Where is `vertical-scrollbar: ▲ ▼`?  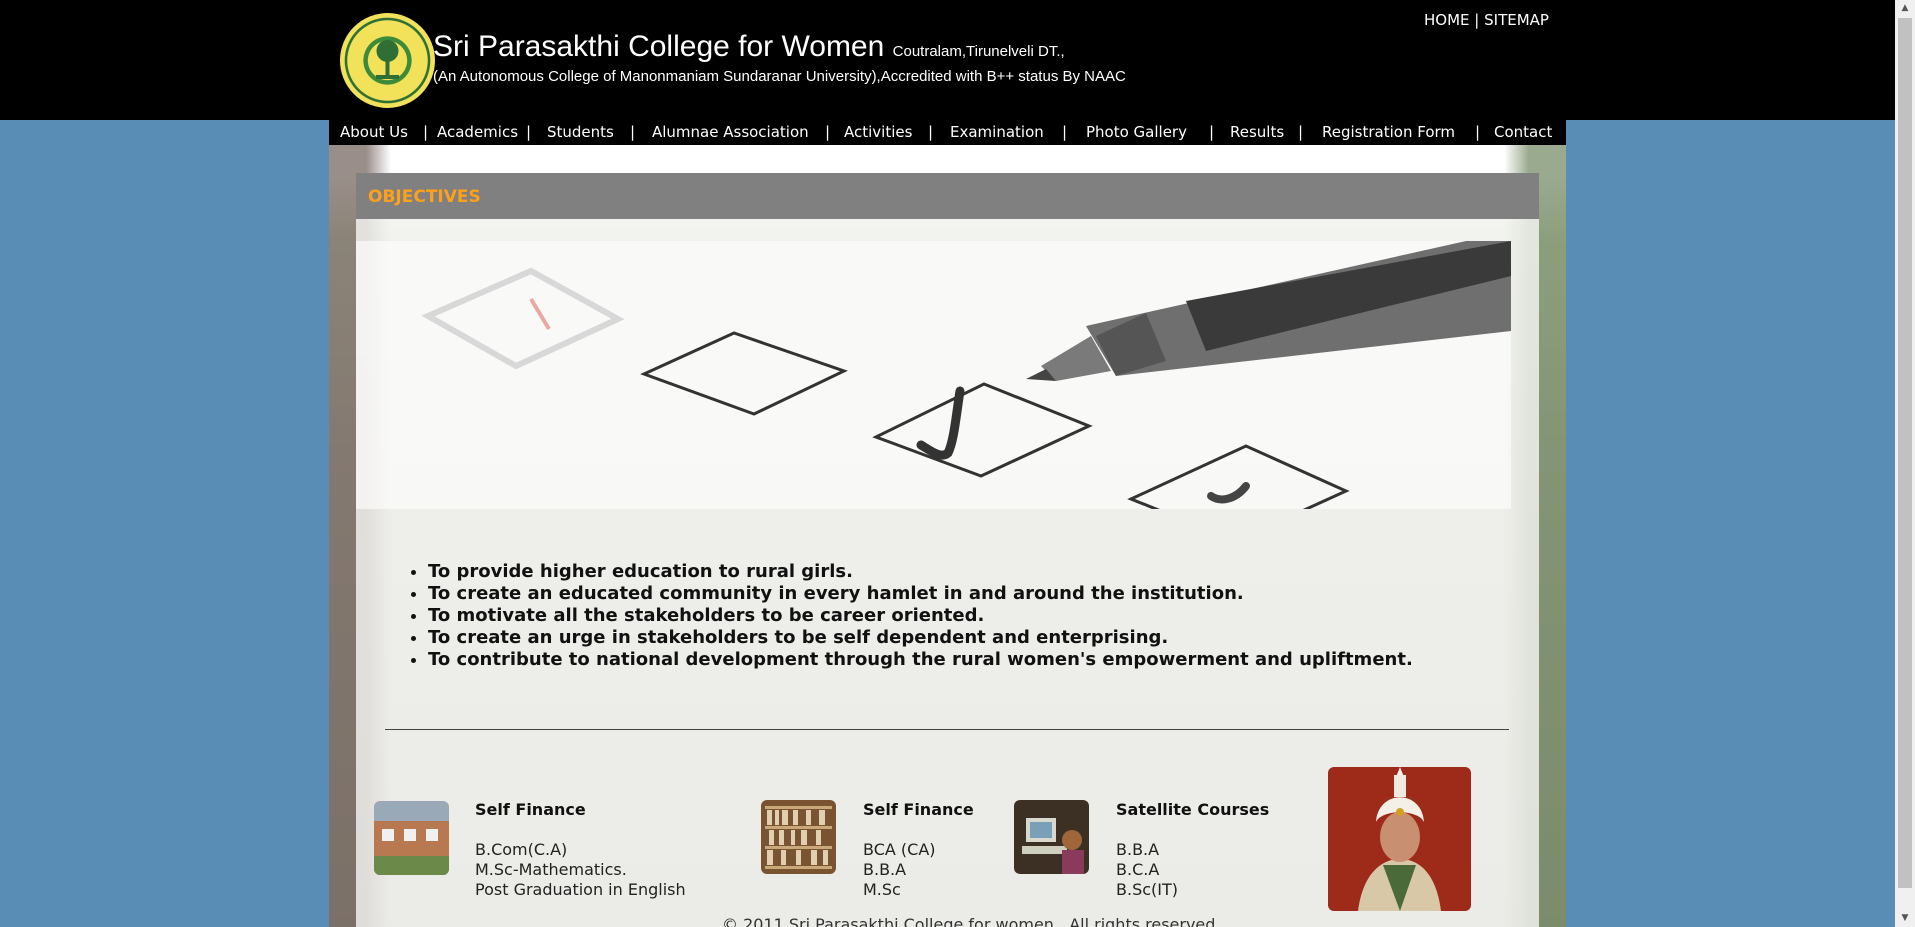
vertical-scrollbar: ▲ ▼ is located at coordinates (1905, 463).